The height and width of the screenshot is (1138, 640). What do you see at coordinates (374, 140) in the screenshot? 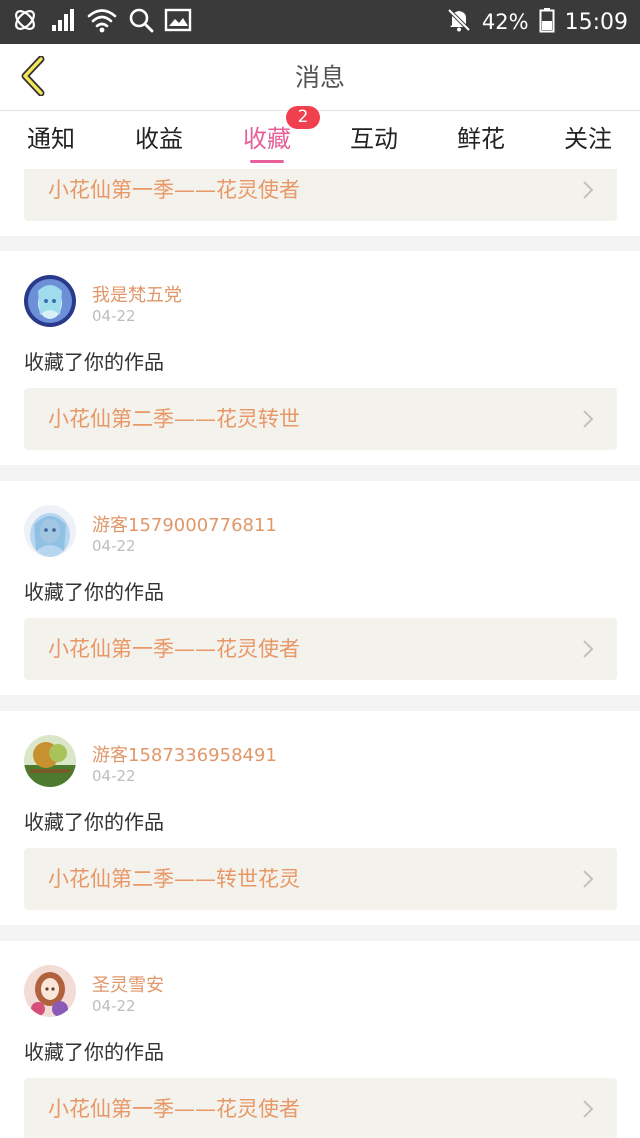
I see `tab-interactions: 互动` at bounding box center [374, 140].